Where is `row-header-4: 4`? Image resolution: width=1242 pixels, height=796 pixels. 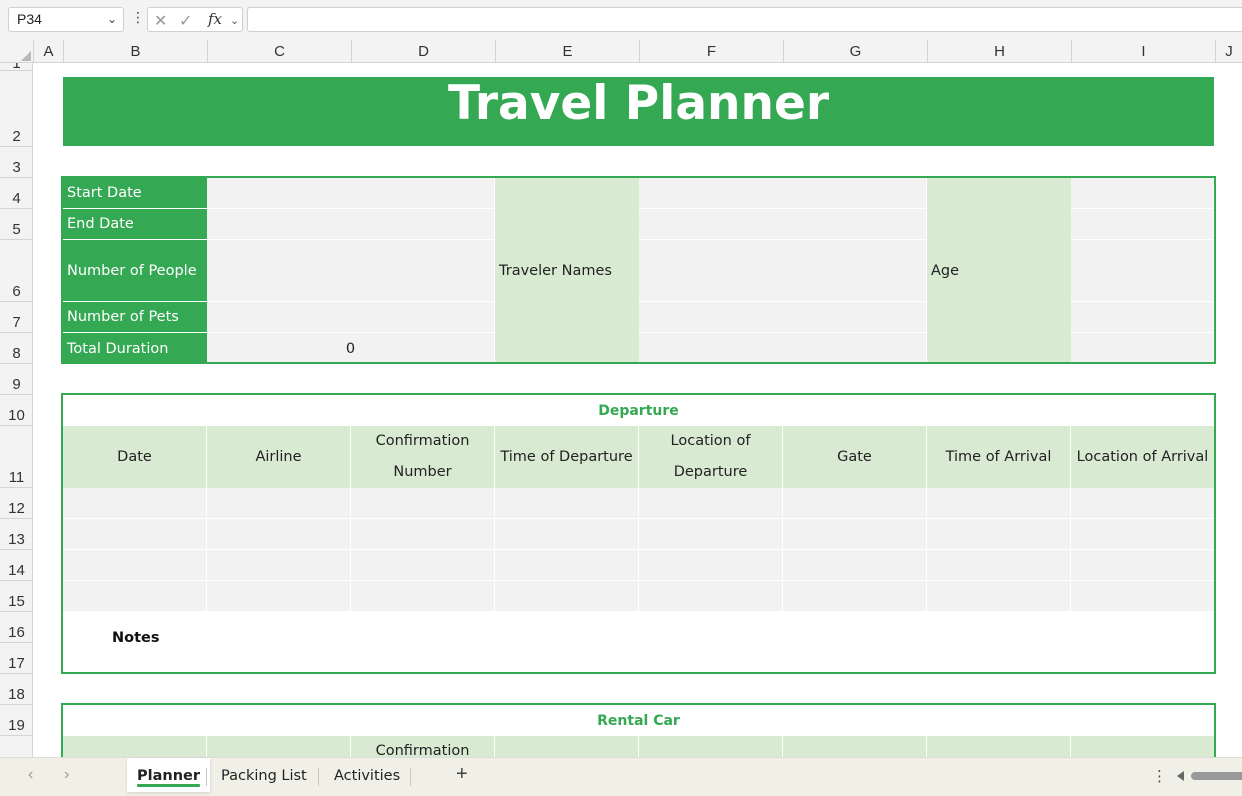 row-header-4: 4 is located at coordinates (16, 193).